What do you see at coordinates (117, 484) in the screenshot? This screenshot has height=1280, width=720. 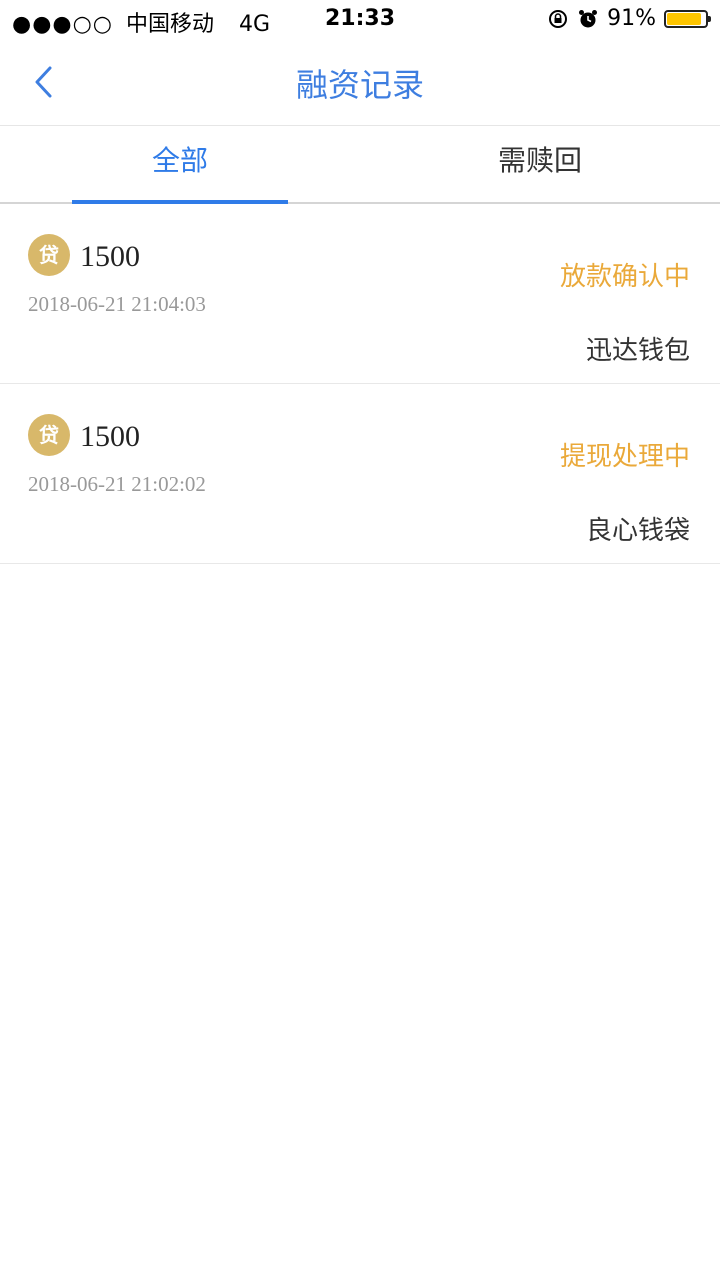 I see `record-time: 2018-06-21 21:02:02` at bounding box center [117, 484].